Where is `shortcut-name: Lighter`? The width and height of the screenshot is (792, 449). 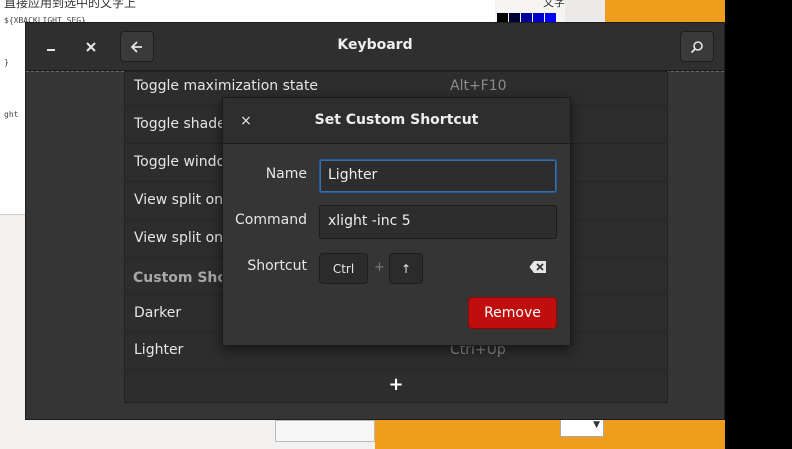
shortcut-name: Lighter is located at coordinates (159, 350).